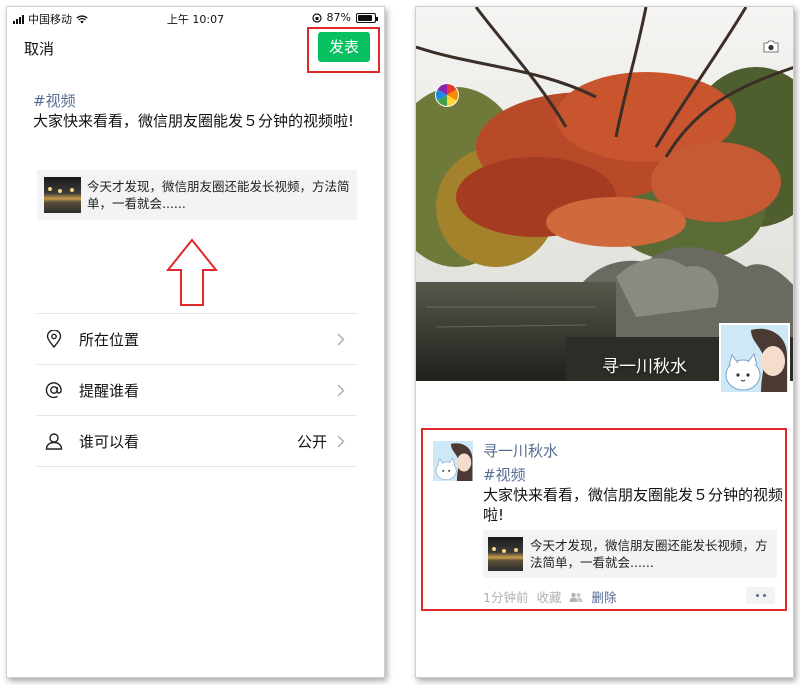 This screenshot has height=685, width=800. I want to click on camera-icon, so click(771, 46).